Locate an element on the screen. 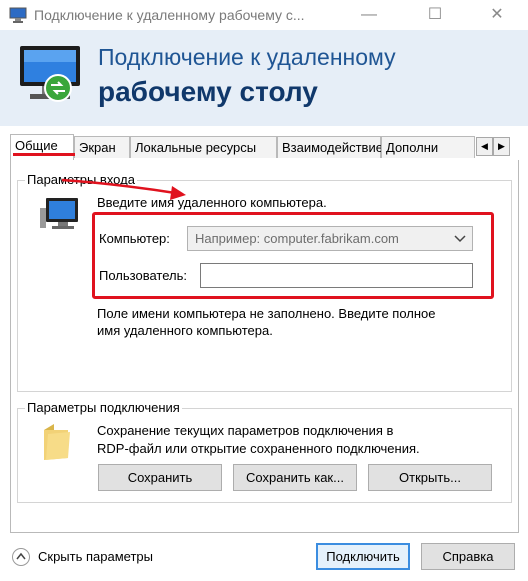  tab-advanced: Дополни is located at coordinates (428, 147).